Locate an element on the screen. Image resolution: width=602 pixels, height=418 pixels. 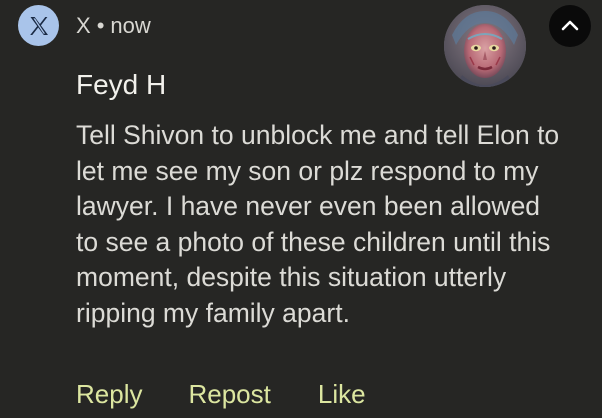
avatar is located at coordinates (485, 46).